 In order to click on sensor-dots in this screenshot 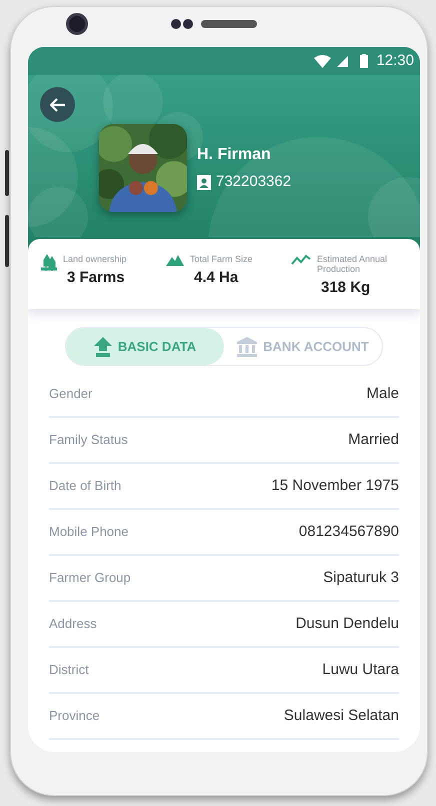, I will do `click(182, 23)`.